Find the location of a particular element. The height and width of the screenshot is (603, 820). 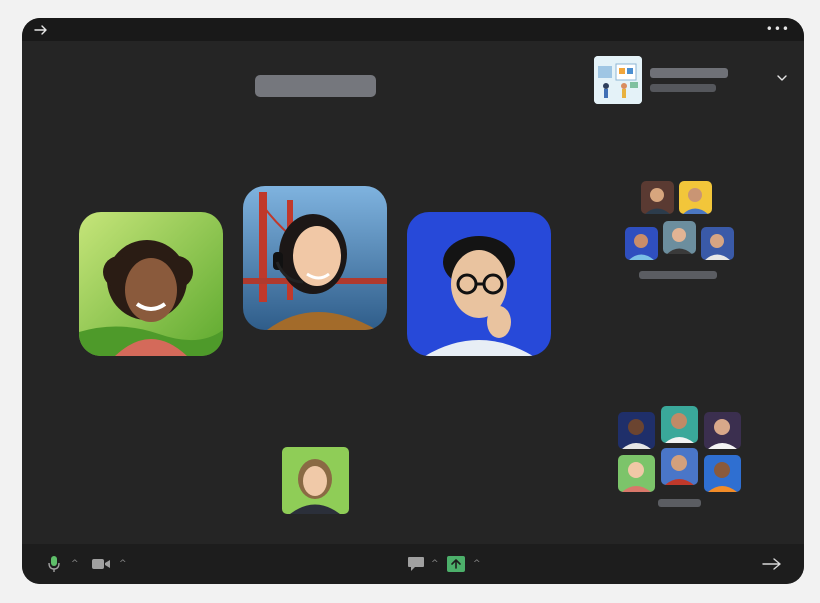

video-camera-icon is located at coordinates (101, 564).